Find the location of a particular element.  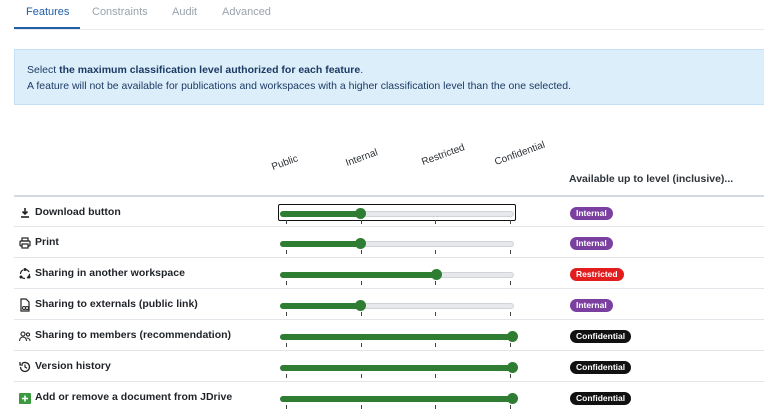

tab-features: Features is located at coordinates (47, 12).